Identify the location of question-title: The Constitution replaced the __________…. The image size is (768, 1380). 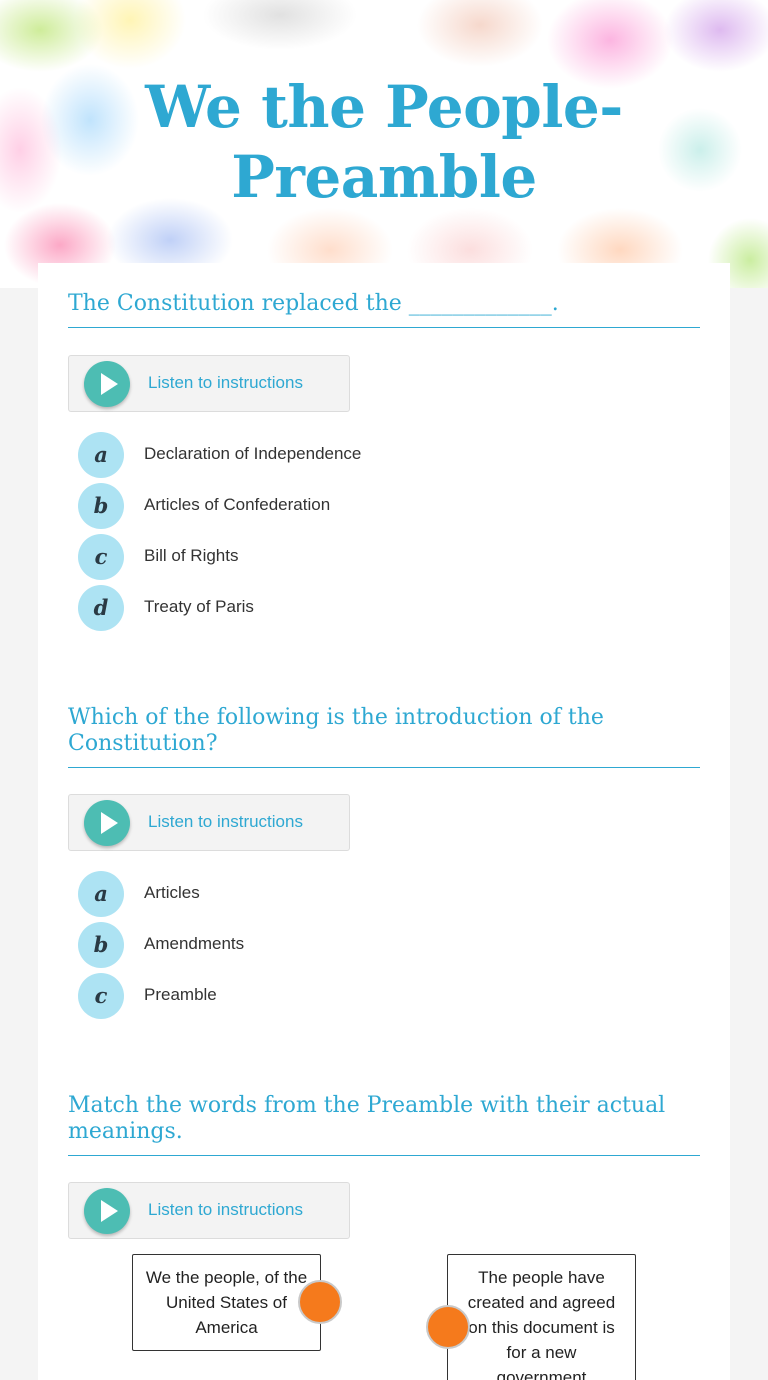
(384, 309).